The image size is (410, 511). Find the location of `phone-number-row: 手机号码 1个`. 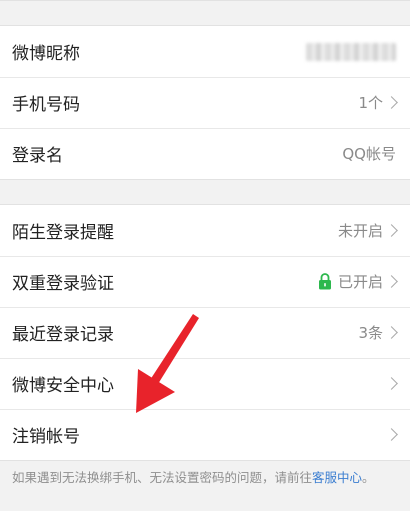

phone-number-row: 手机号码 1个 is located at coordinates (205, 102).